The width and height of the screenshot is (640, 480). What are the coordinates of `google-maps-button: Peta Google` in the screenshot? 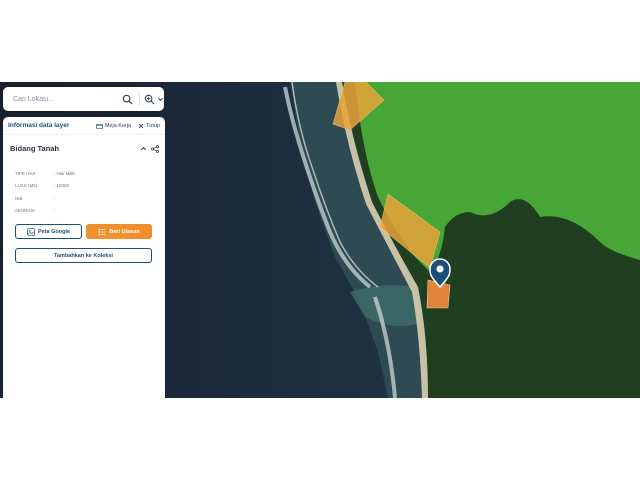 It's located at (48, 231).